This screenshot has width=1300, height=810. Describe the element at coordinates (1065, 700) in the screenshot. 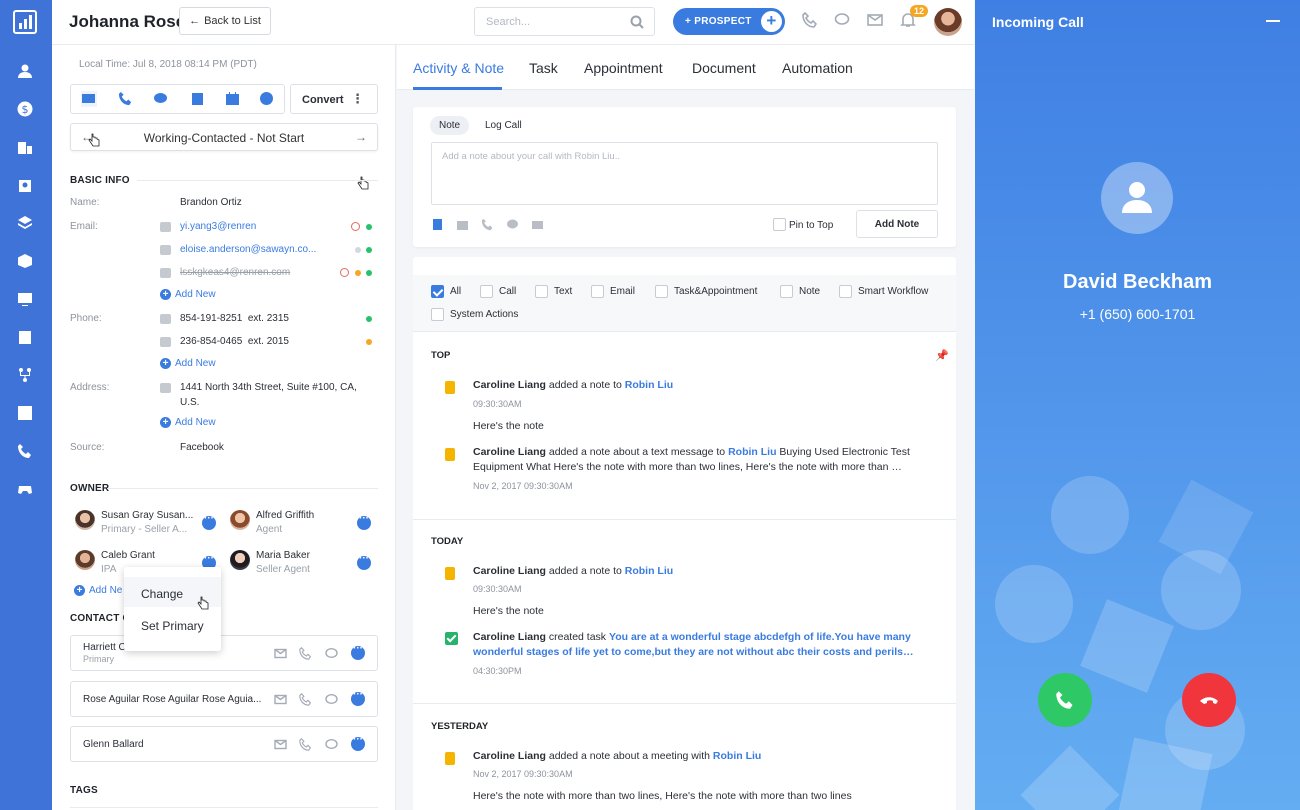

I see `accept-call-button` at that location.